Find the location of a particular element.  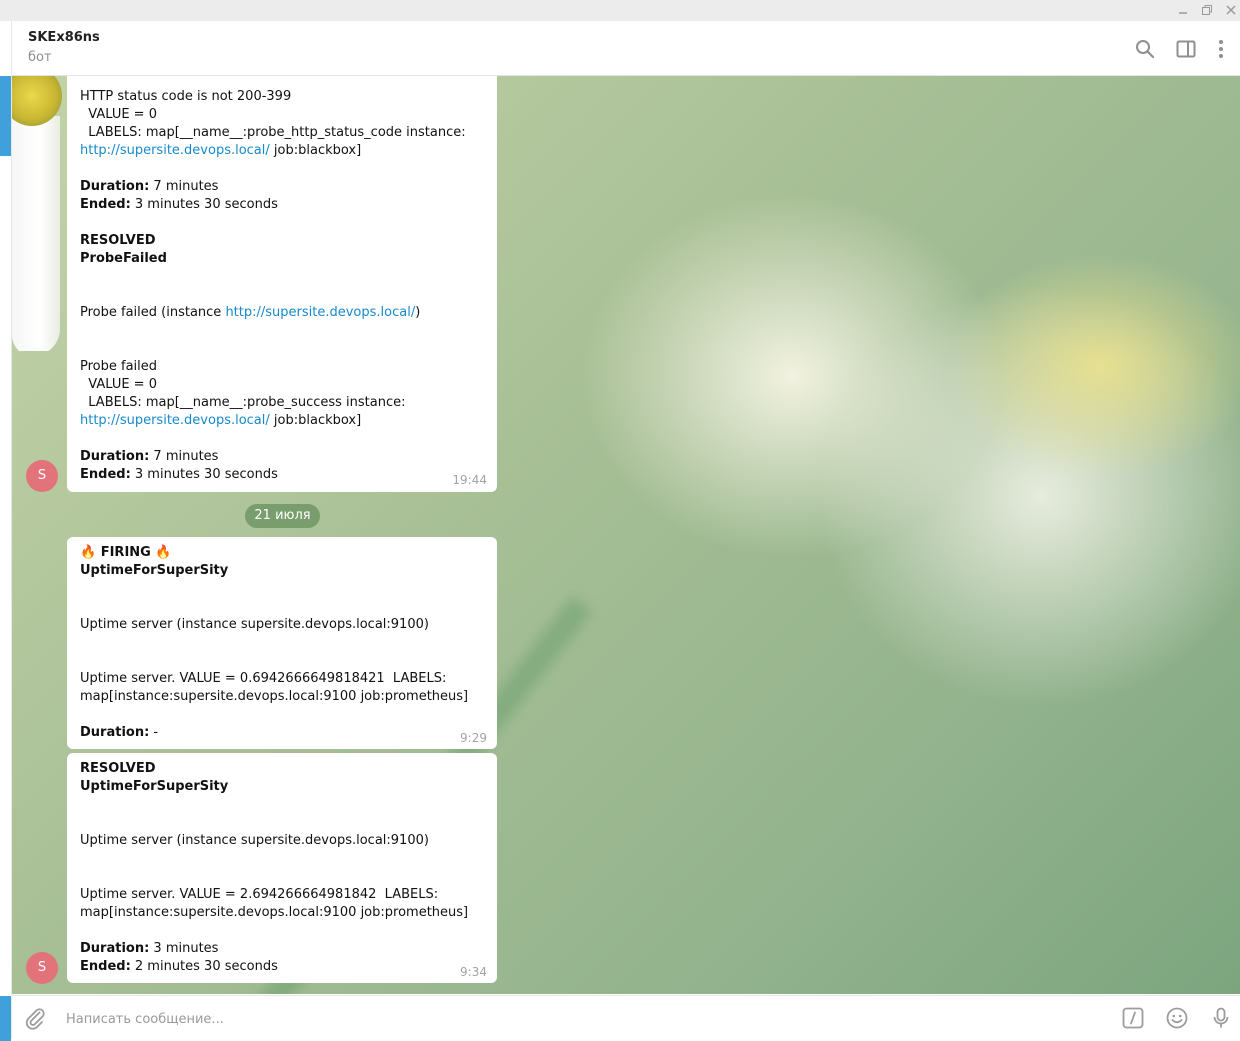

wallpaper-flower is located at coordinates (40, 213).